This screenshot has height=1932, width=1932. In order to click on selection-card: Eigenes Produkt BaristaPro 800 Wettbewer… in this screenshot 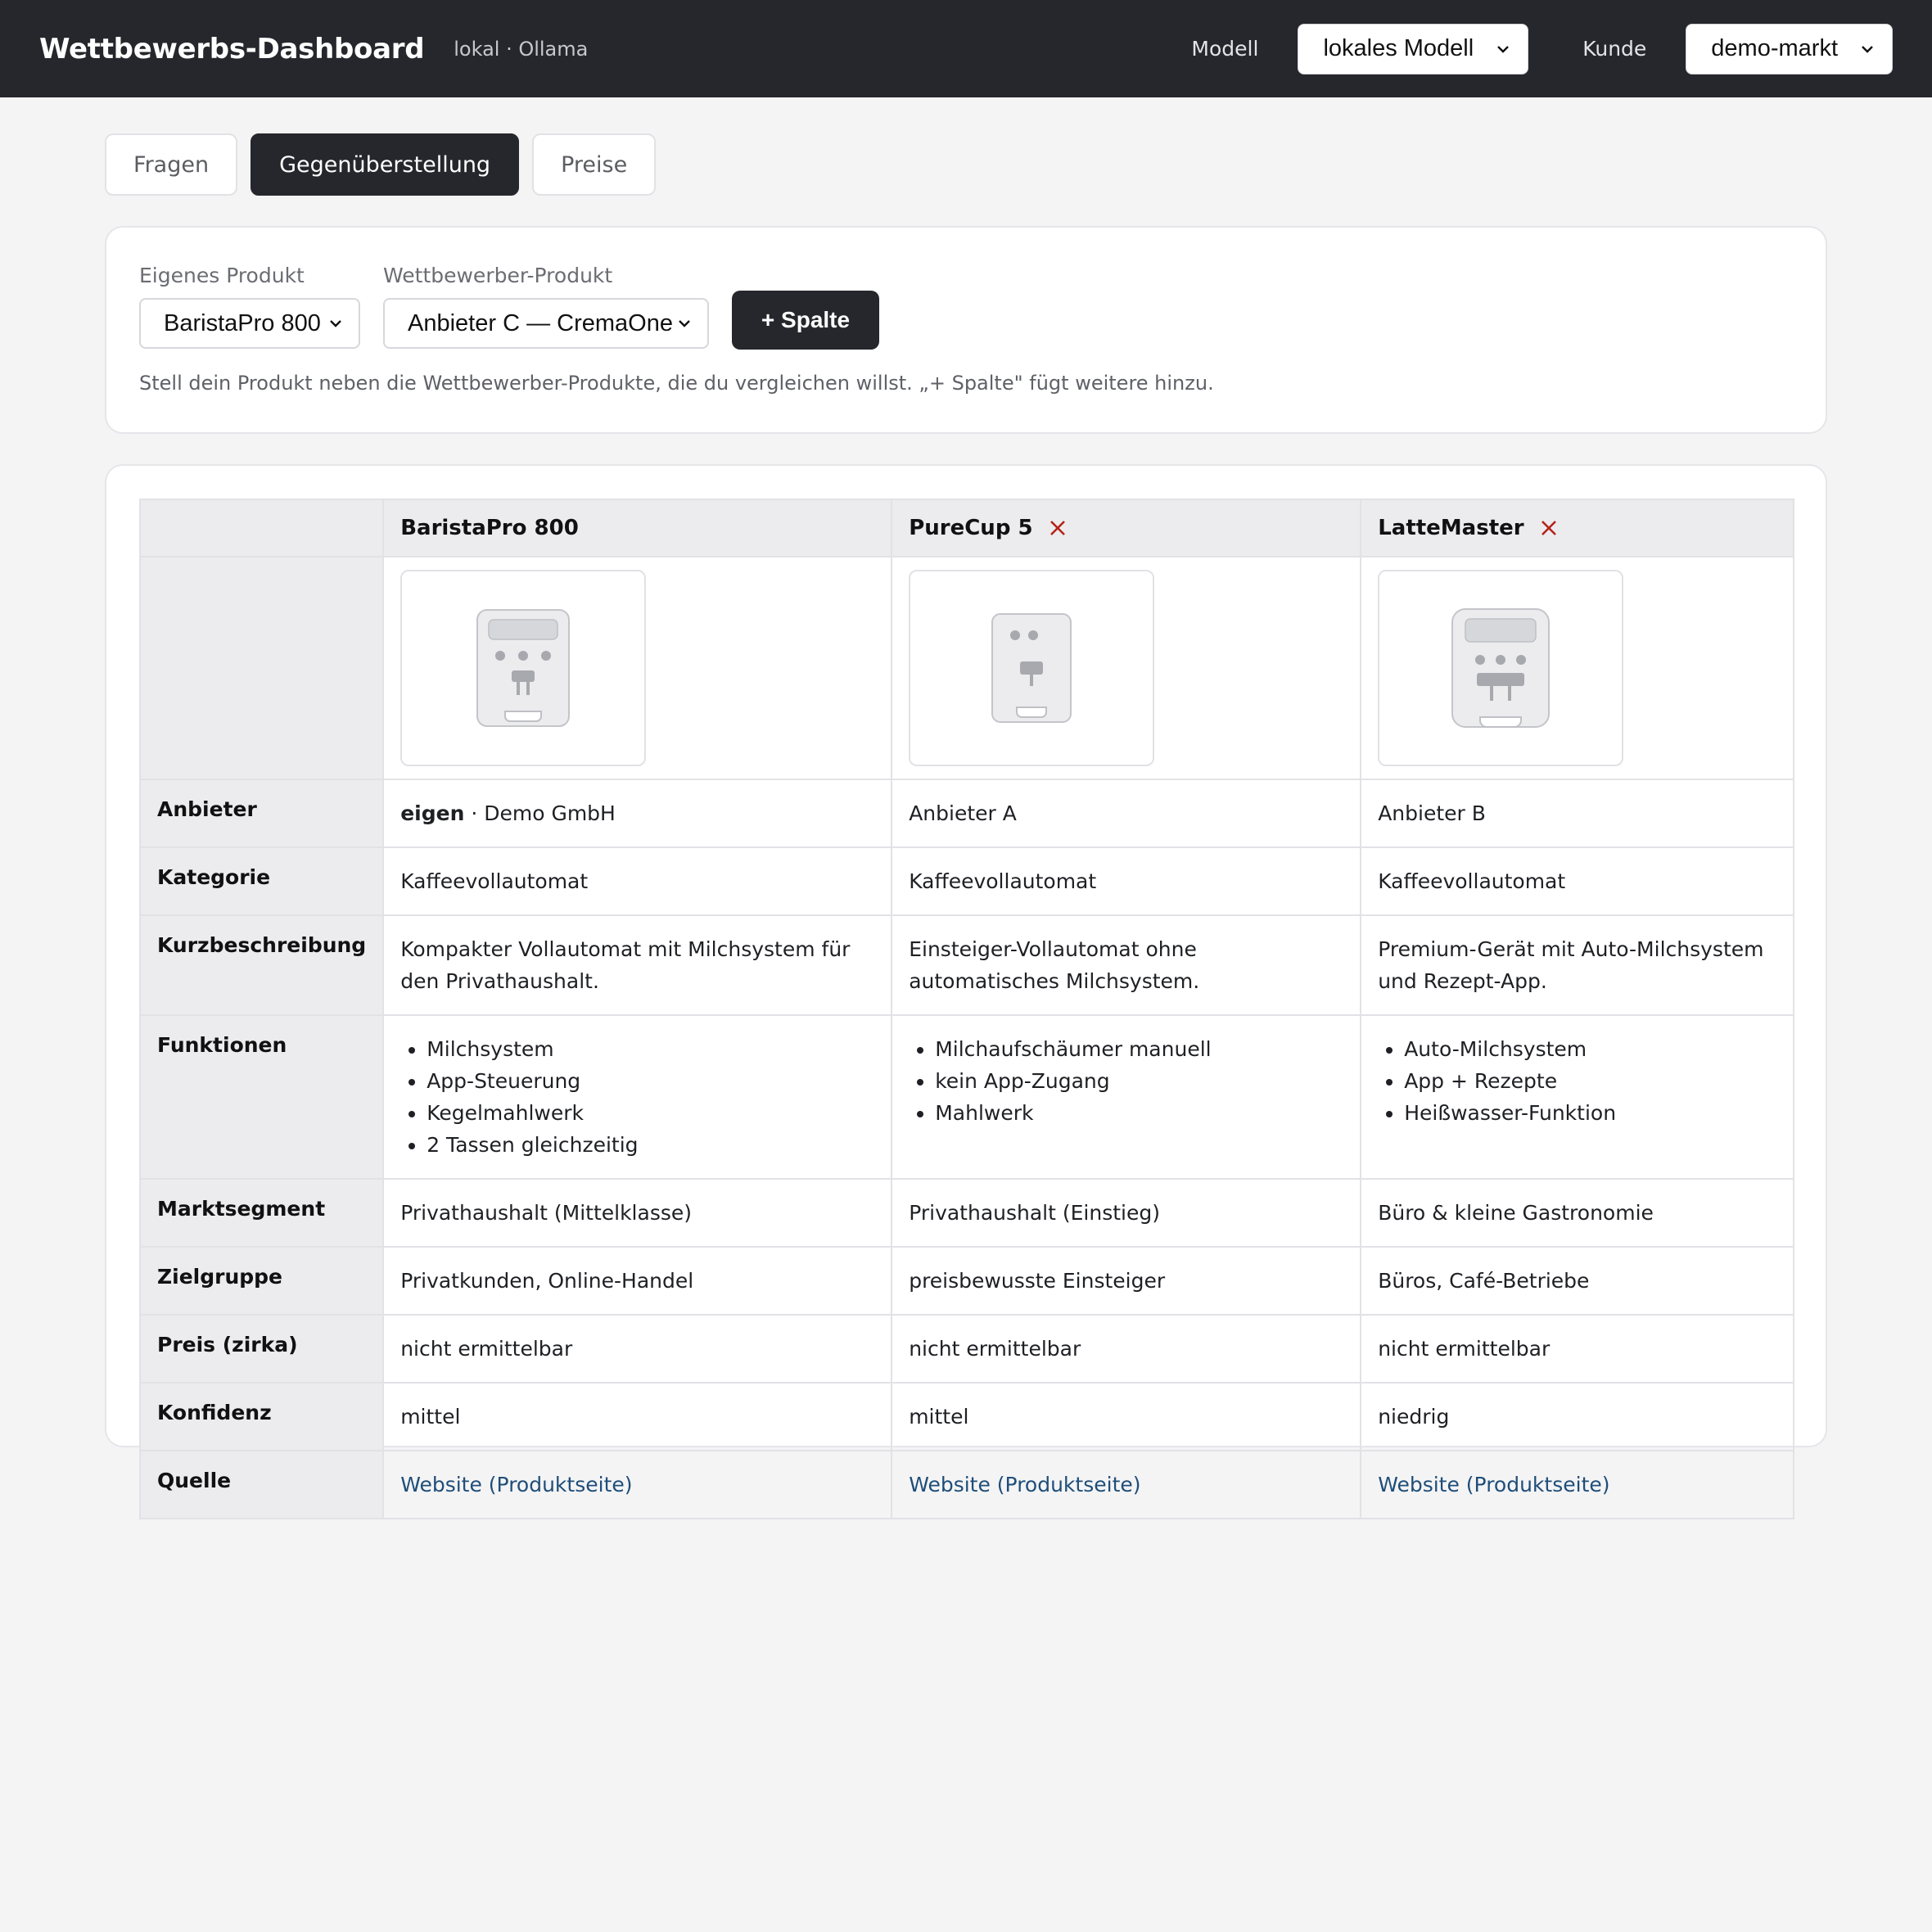, I will do `click(966, 330)`.